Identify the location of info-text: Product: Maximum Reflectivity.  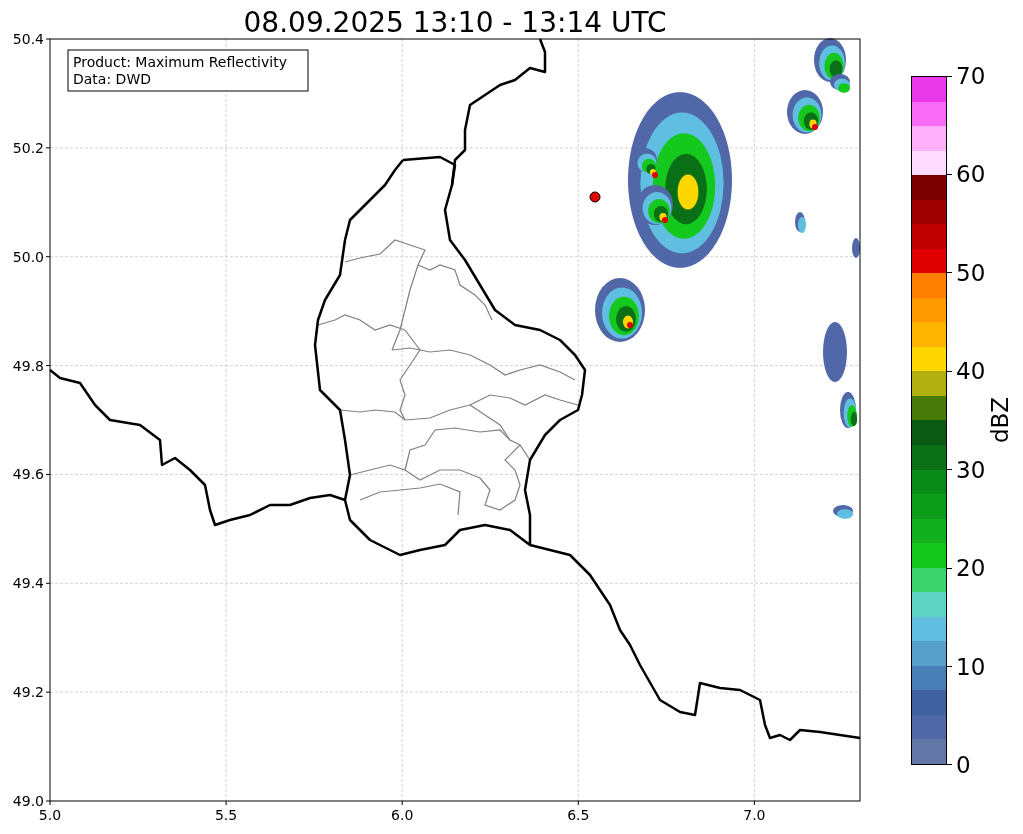
(180, 62).